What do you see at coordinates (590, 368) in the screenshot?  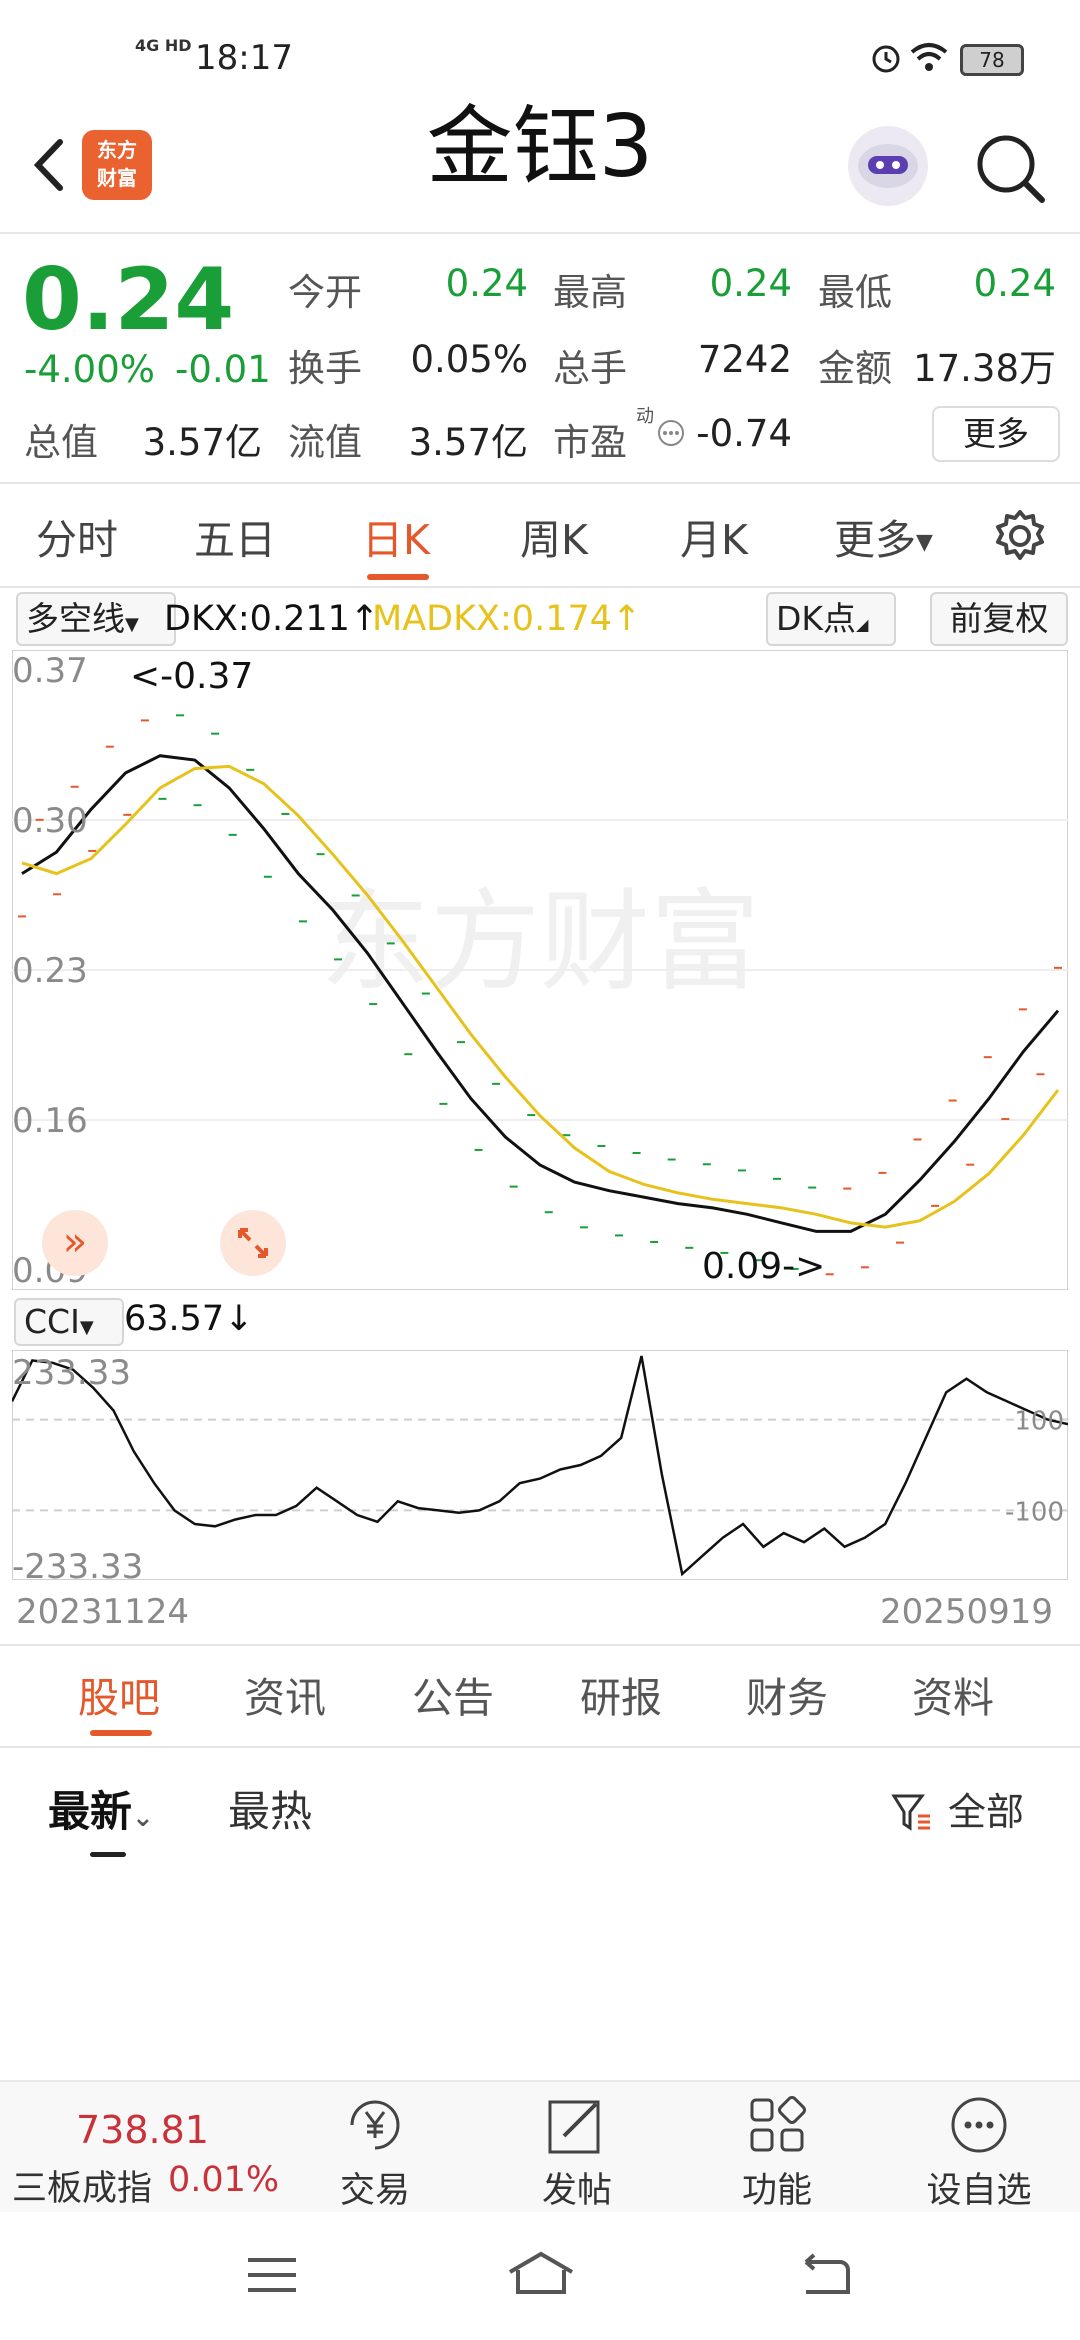 I see `volume-label: 总手` at bounding box center [590, 368].